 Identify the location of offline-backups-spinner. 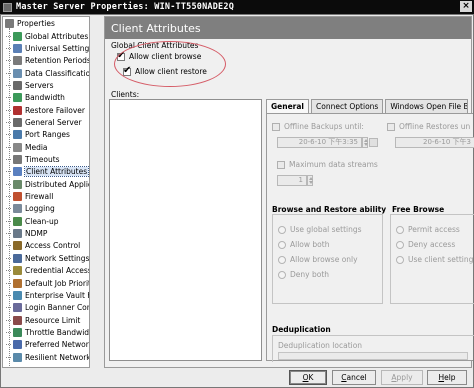
(365, 142).